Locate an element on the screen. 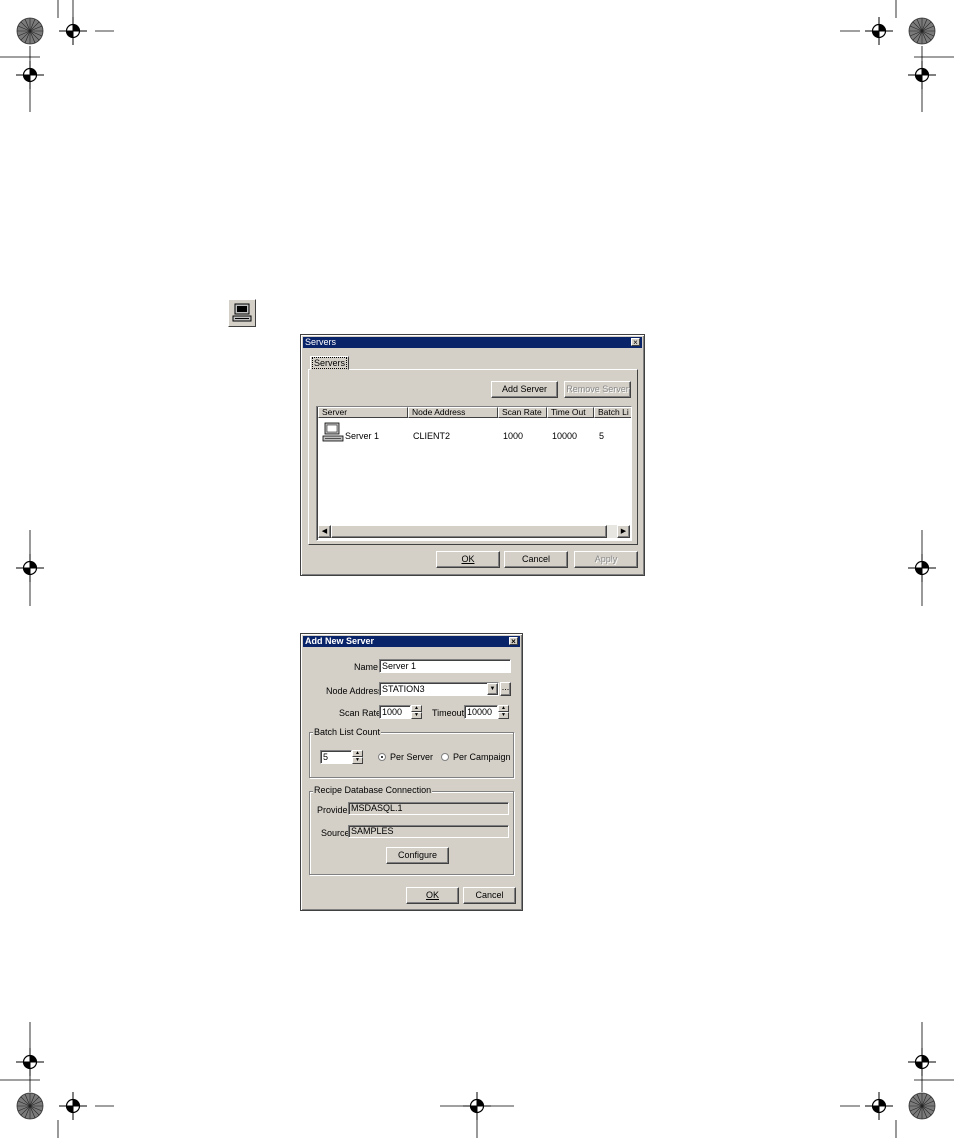 Image resolution: width=954 pixels, height=1138 pixels. scan-rate-value: 1000 is located at coordinates (392, 712).